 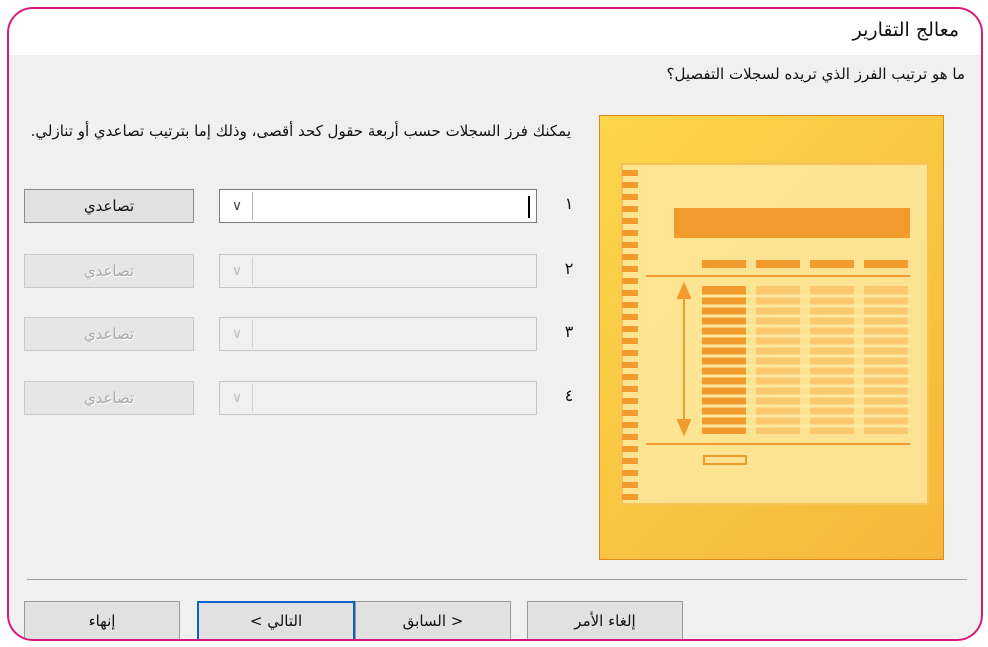 What do you see at coordinates (569, 395) in the screenshot?
I see `sort-row-number-4: ٤` at bounding box center [569, 395].